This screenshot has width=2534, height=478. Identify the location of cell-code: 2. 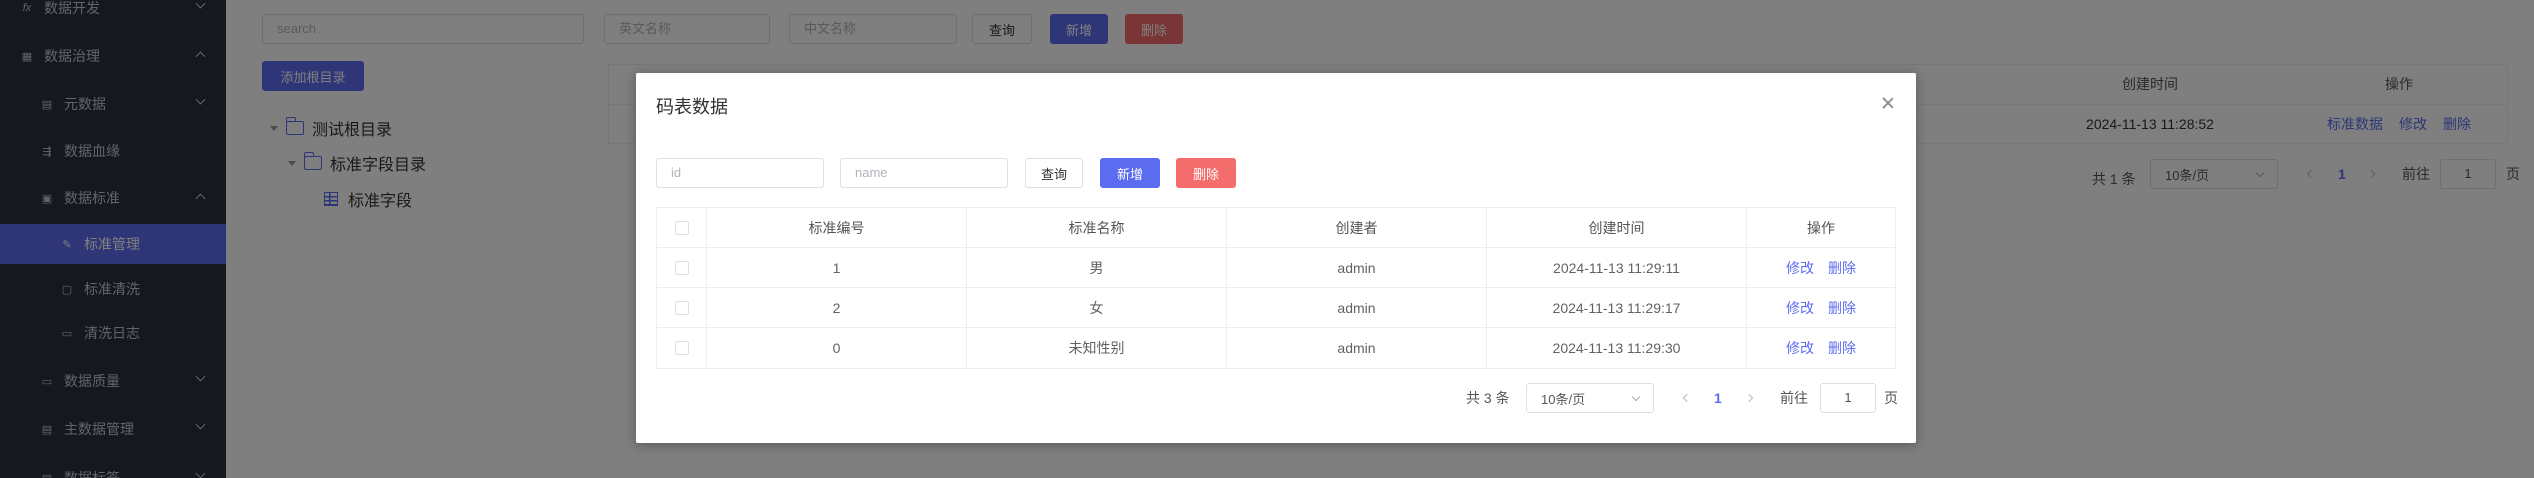
(837, 307).